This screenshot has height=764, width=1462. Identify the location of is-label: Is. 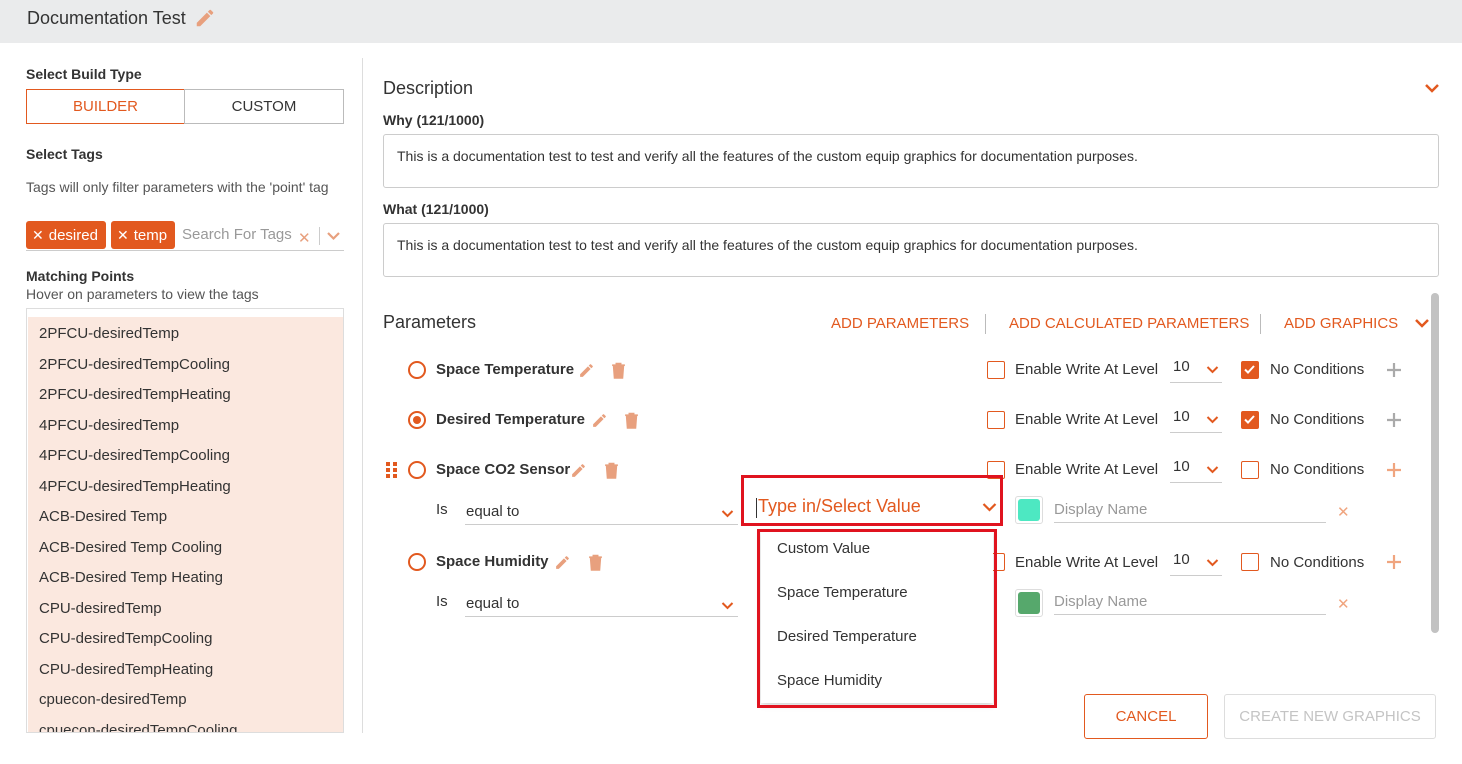
(442, 601).